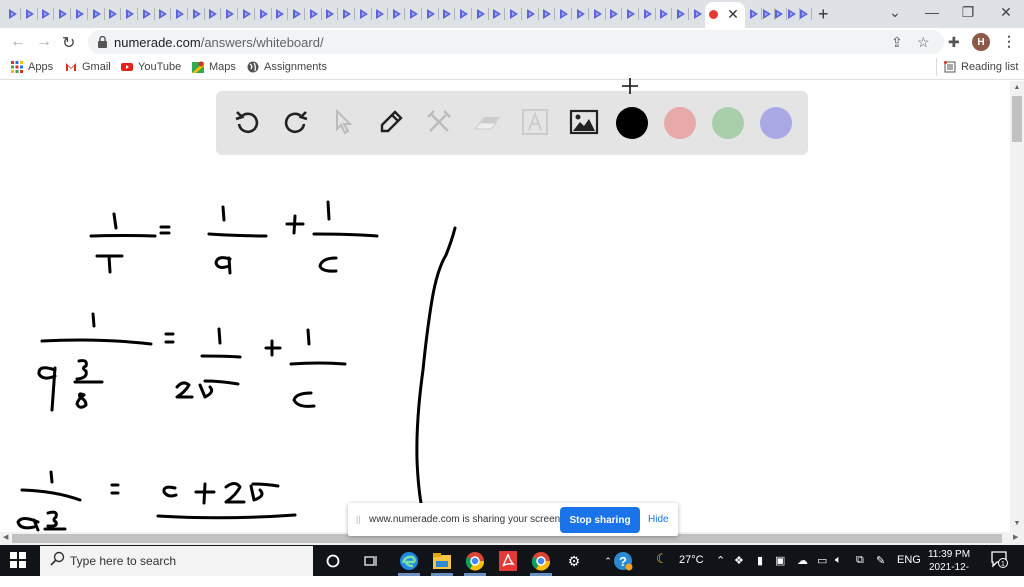 The image size is (1024, 587). Describe the element at coordinates (981, 67) in the screenshot. I see `reading-list-button: Reading list` at that location.